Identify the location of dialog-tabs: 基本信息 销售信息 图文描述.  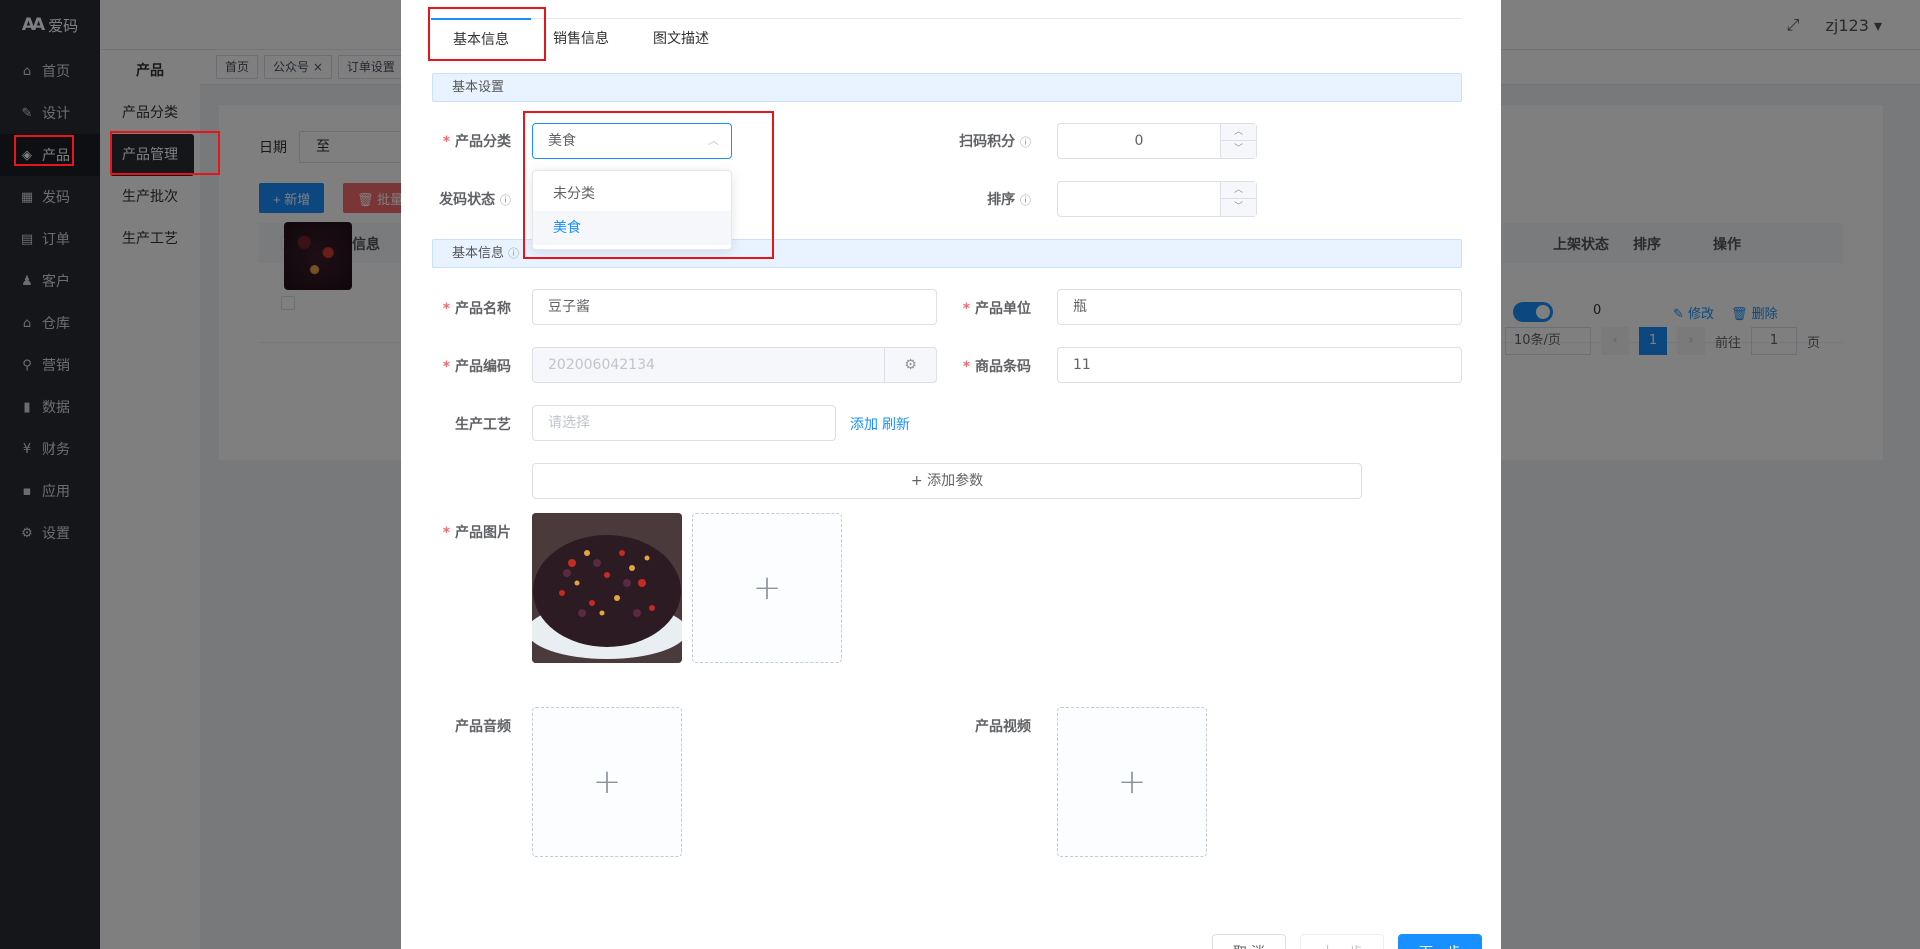
(946, 38).